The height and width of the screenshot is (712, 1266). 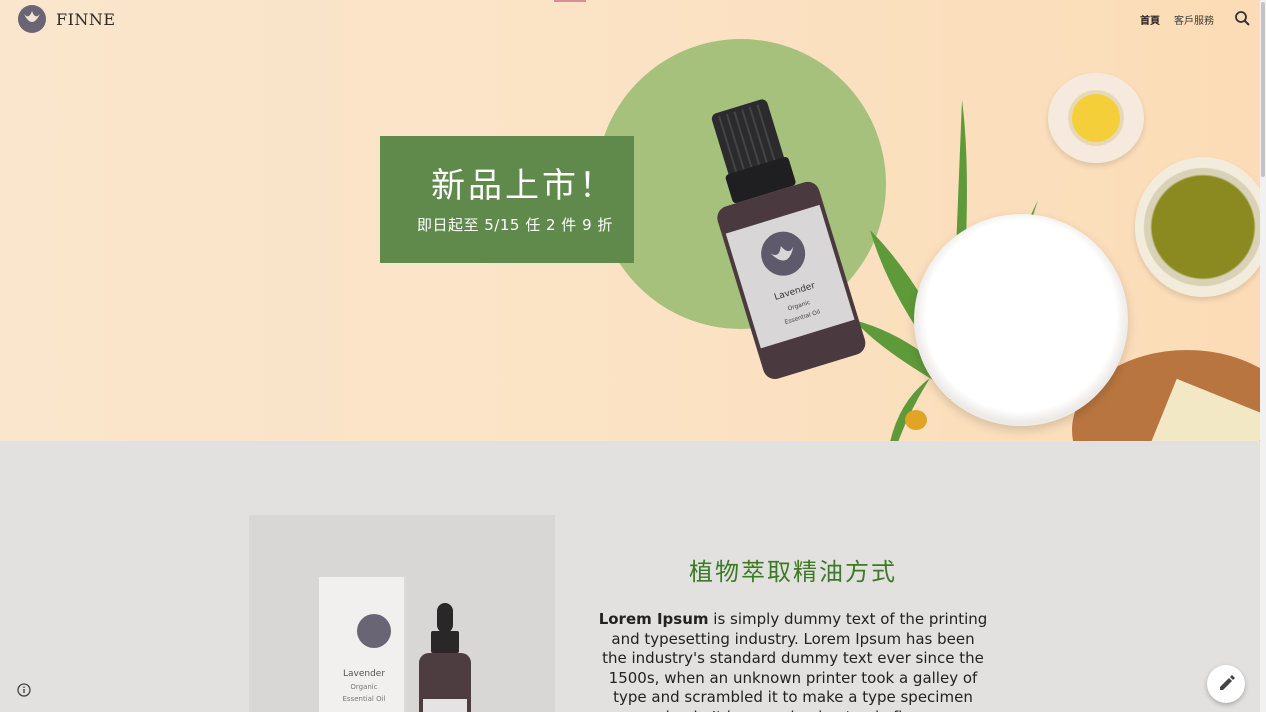 I want to click on box-label: Lavender, so click(x=364, y=674).